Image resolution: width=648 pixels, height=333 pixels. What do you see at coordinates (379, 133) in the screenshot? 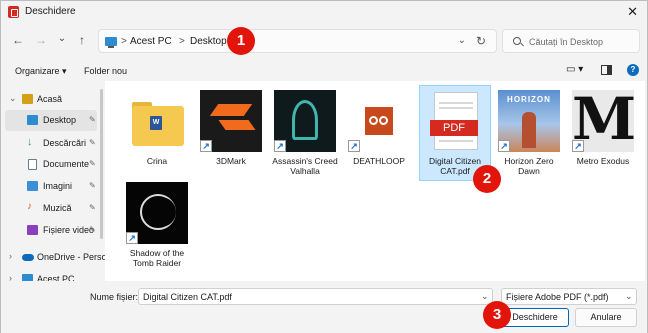
I see `file-item-deathloop: ↗ DEATHLOOP` at bounding box center [379, 133].